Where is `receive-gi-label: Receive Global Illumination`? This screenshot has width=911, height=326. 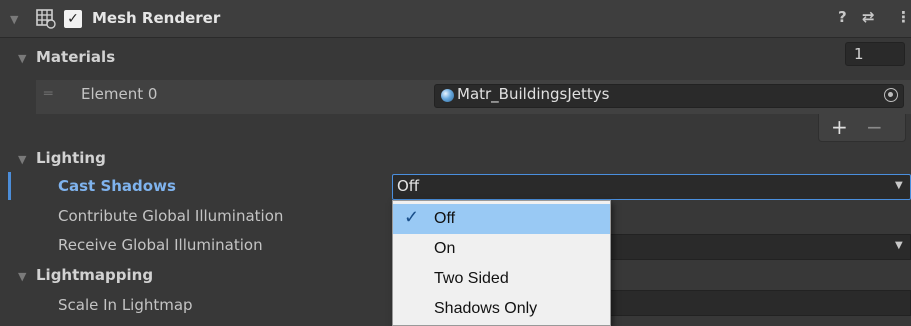 receive-gi-label: Receive Global Illumination is located at coordinates (160, 245).